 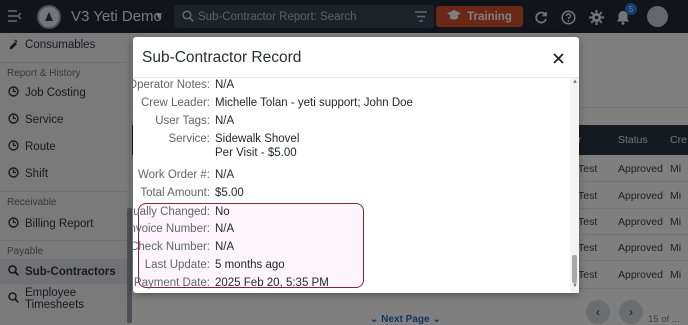 I want to click on field-label: Manually Changed:, so click(x=171, y=212).